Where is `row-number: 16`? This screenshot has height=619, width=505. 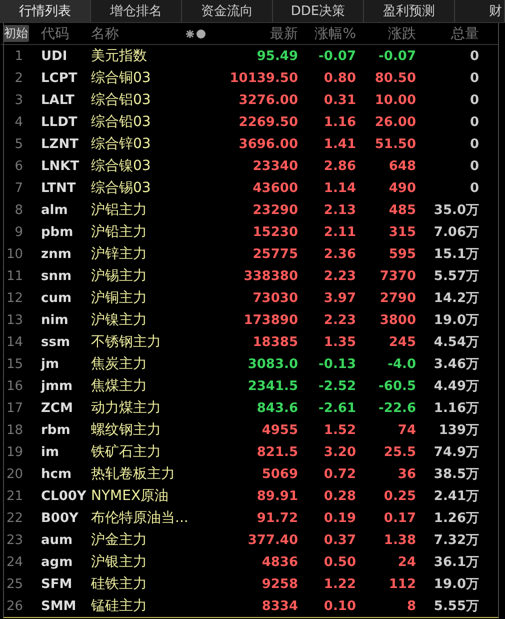
row-number: 16 is located at coordinates (14, 386).